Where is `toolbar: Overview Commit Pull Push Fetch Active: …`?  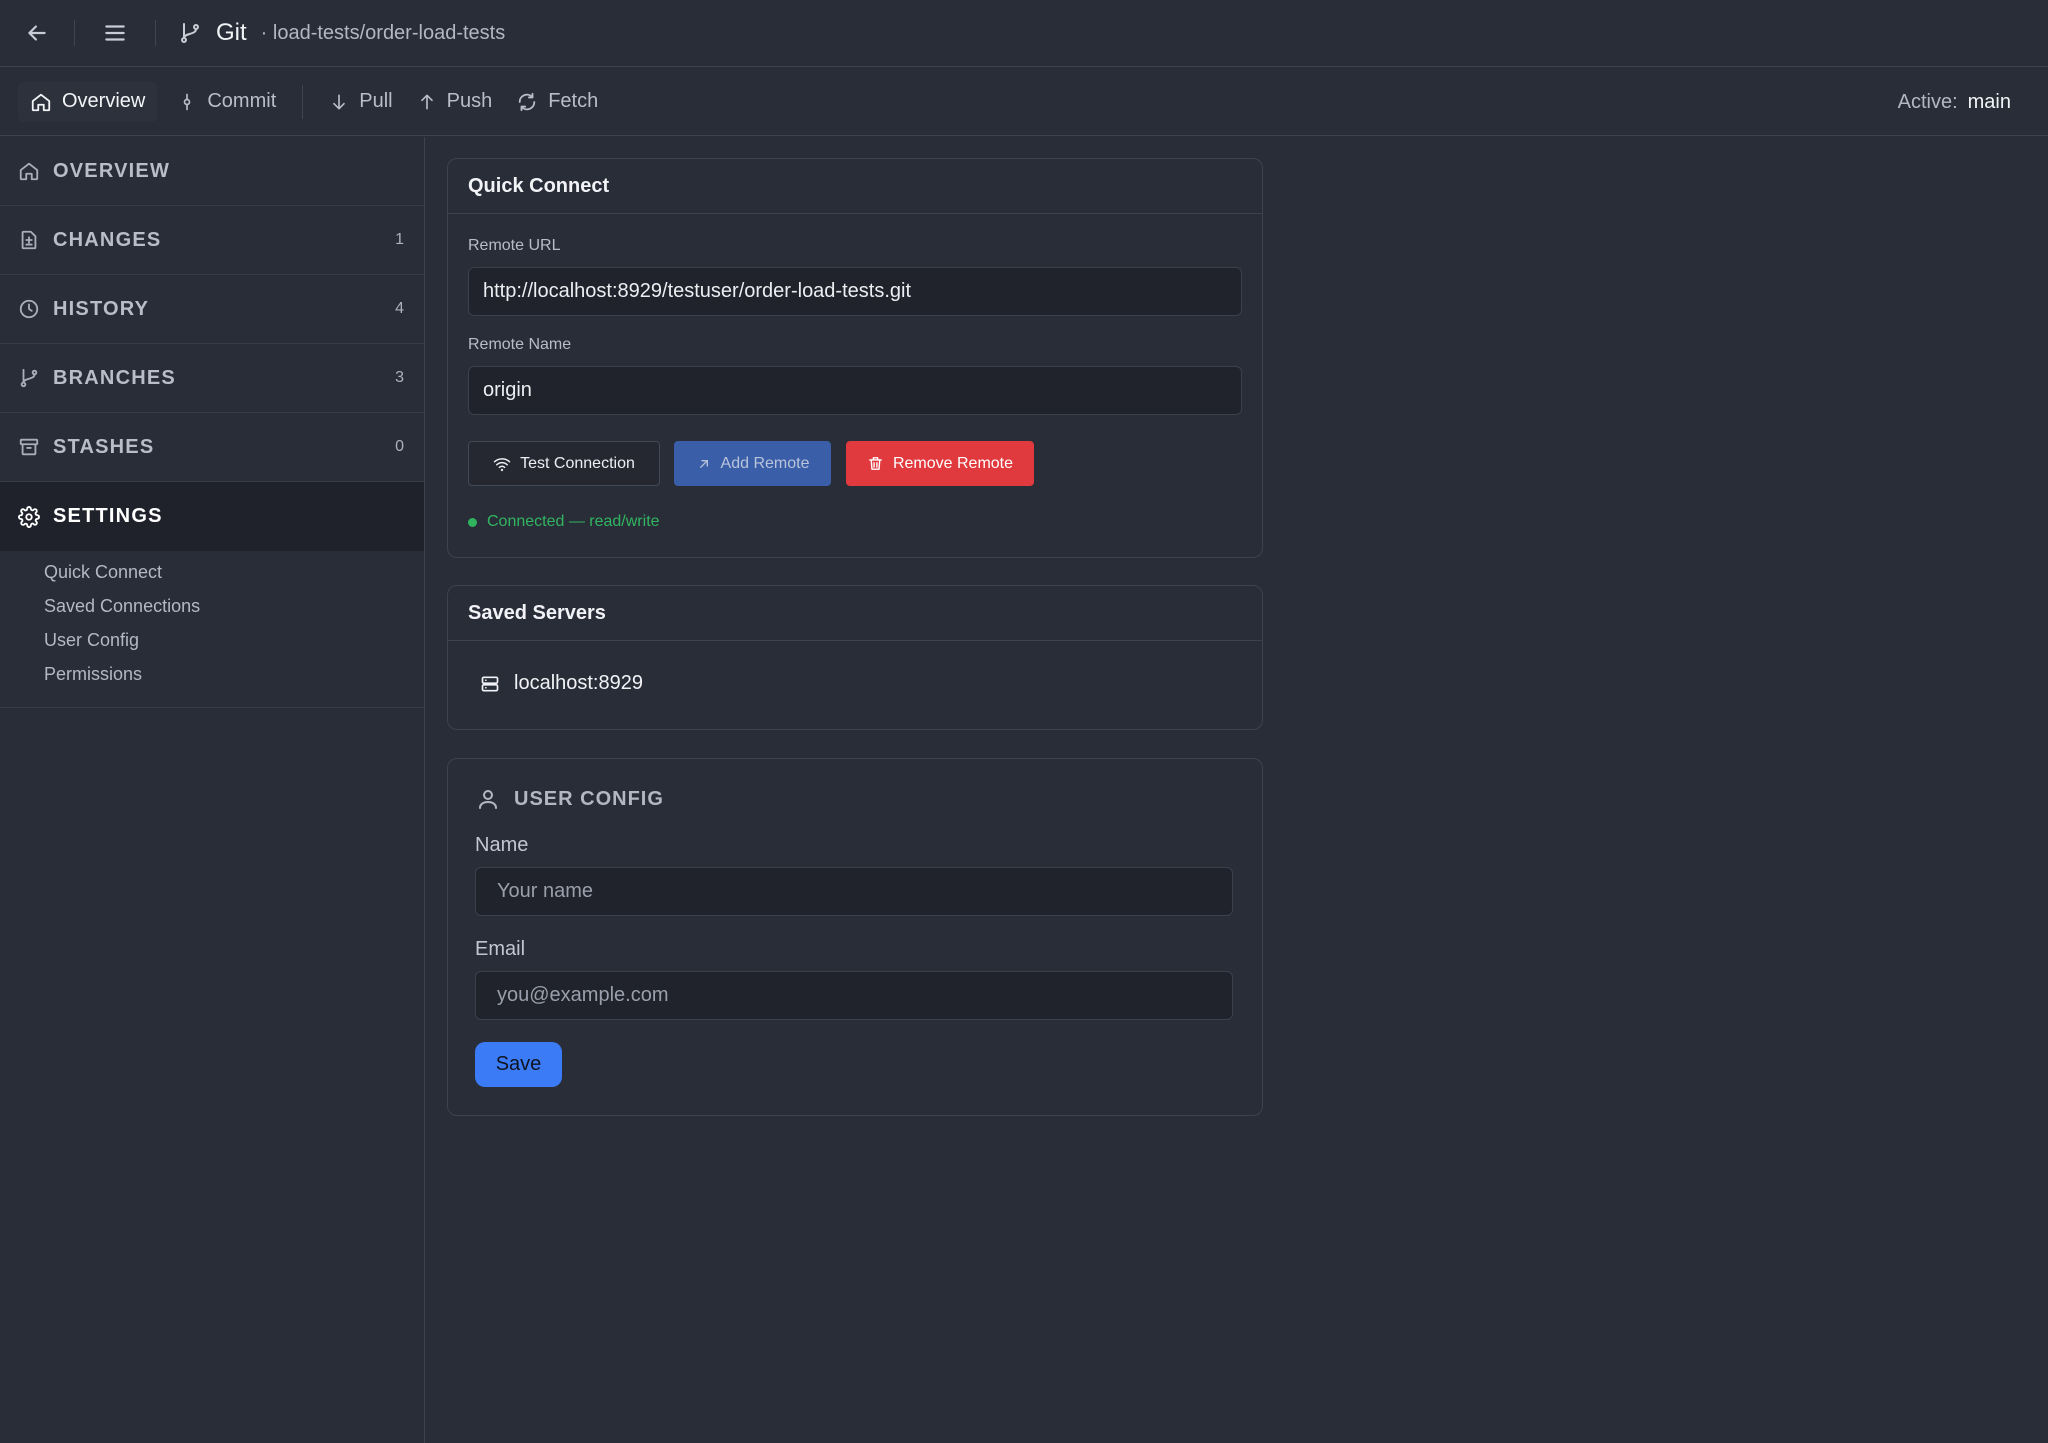 toolbar: Overview Commit Pull Push Fetch Active: … is located at coordinates (1024, 102).